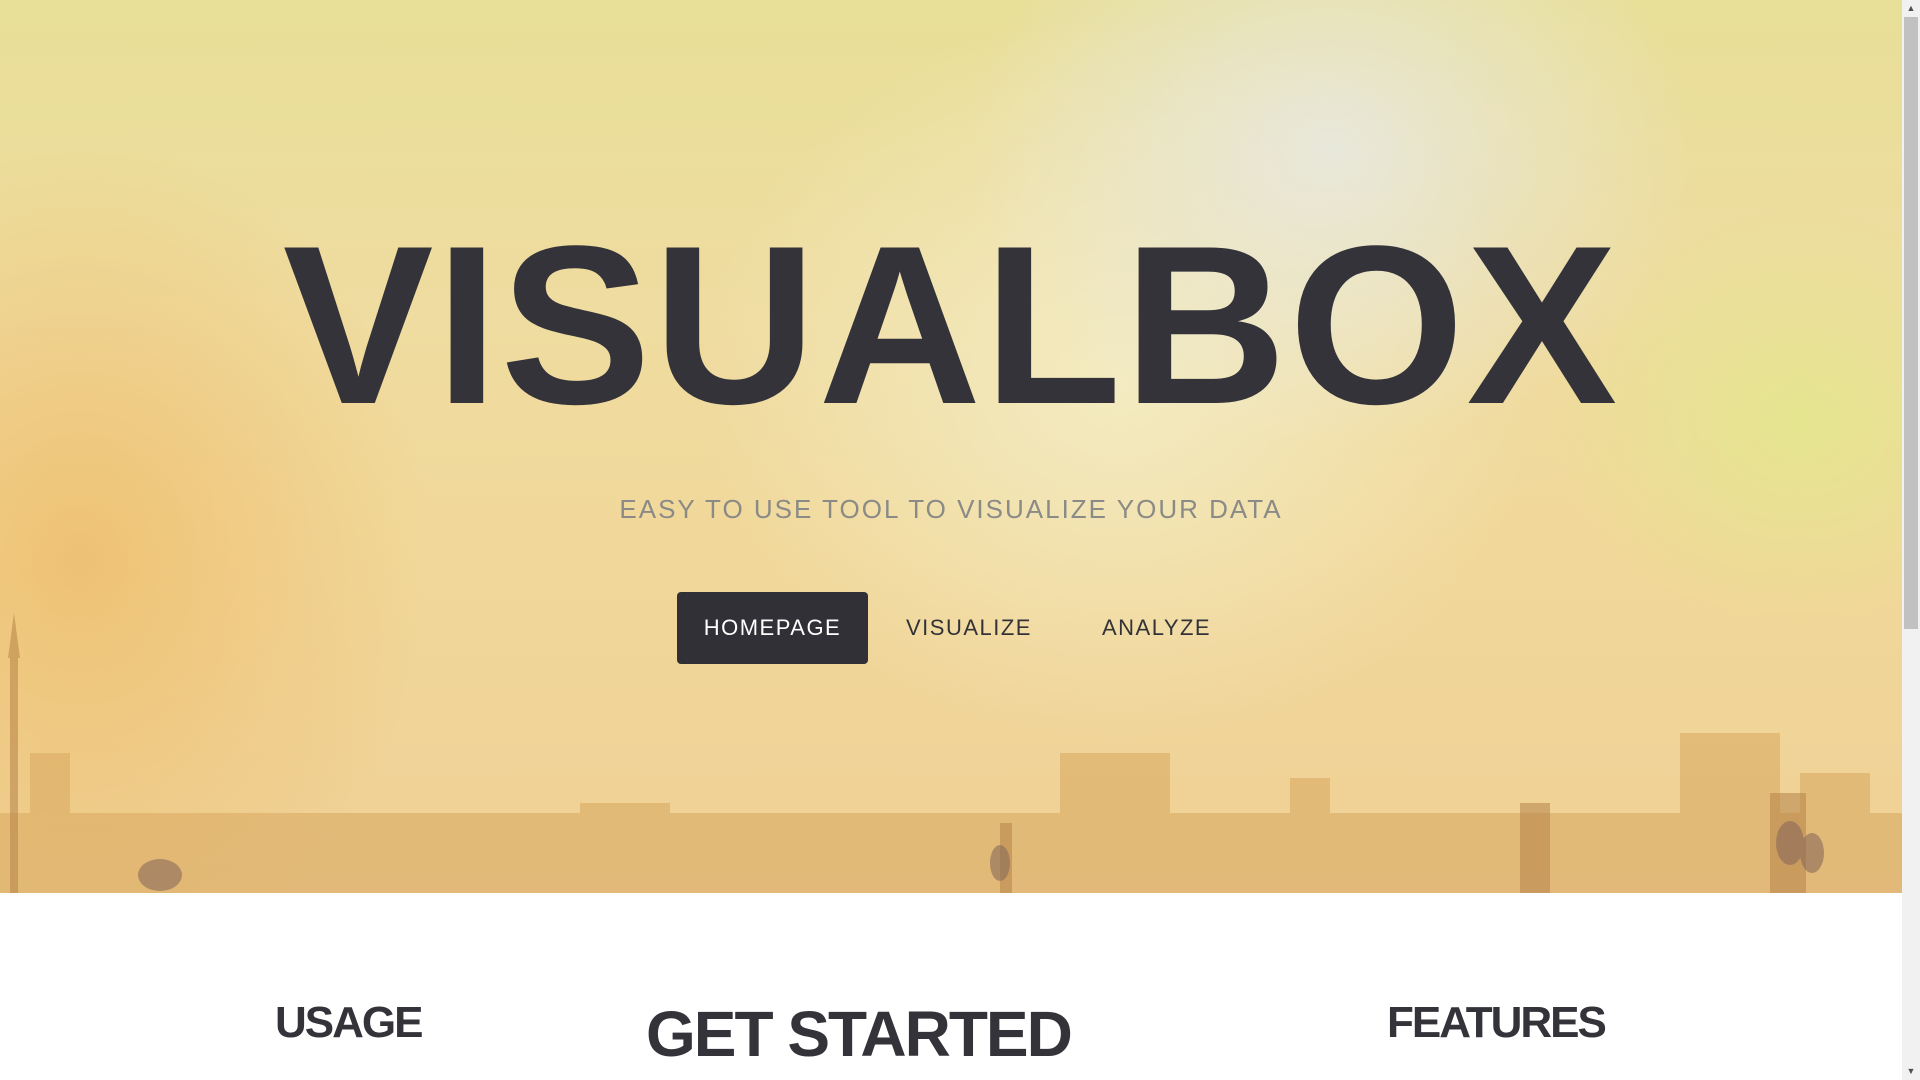 This screenshot has width=1920, height=1080. Describe the element at coordinates (859, 1034) in the screenshot. I see `get-started-heading: GET STARTED` at that location.